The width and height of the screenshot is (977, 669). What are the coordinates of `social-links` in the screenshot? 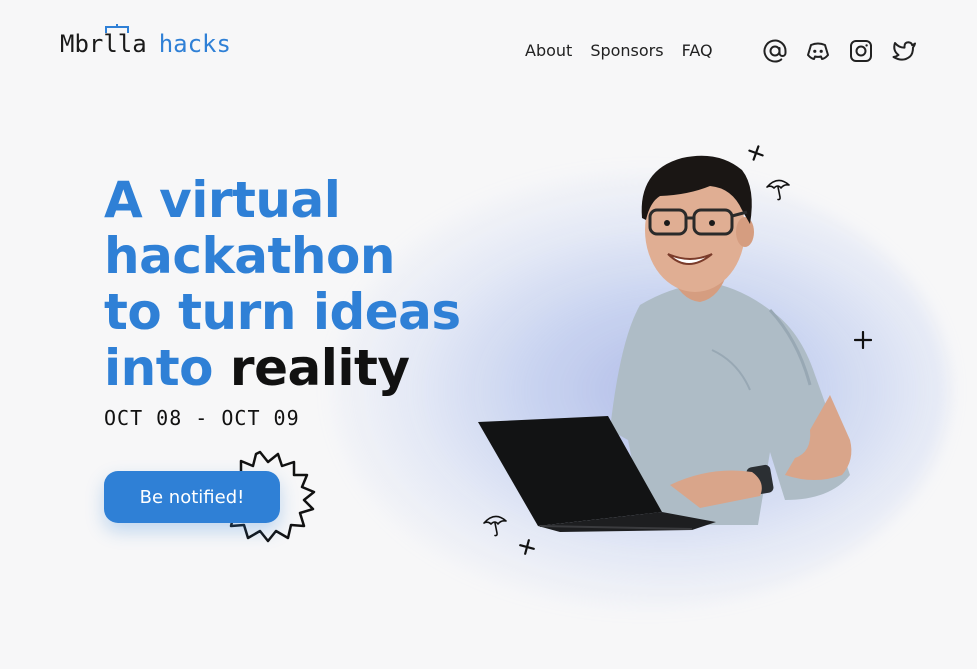 It's located at (839, 51).